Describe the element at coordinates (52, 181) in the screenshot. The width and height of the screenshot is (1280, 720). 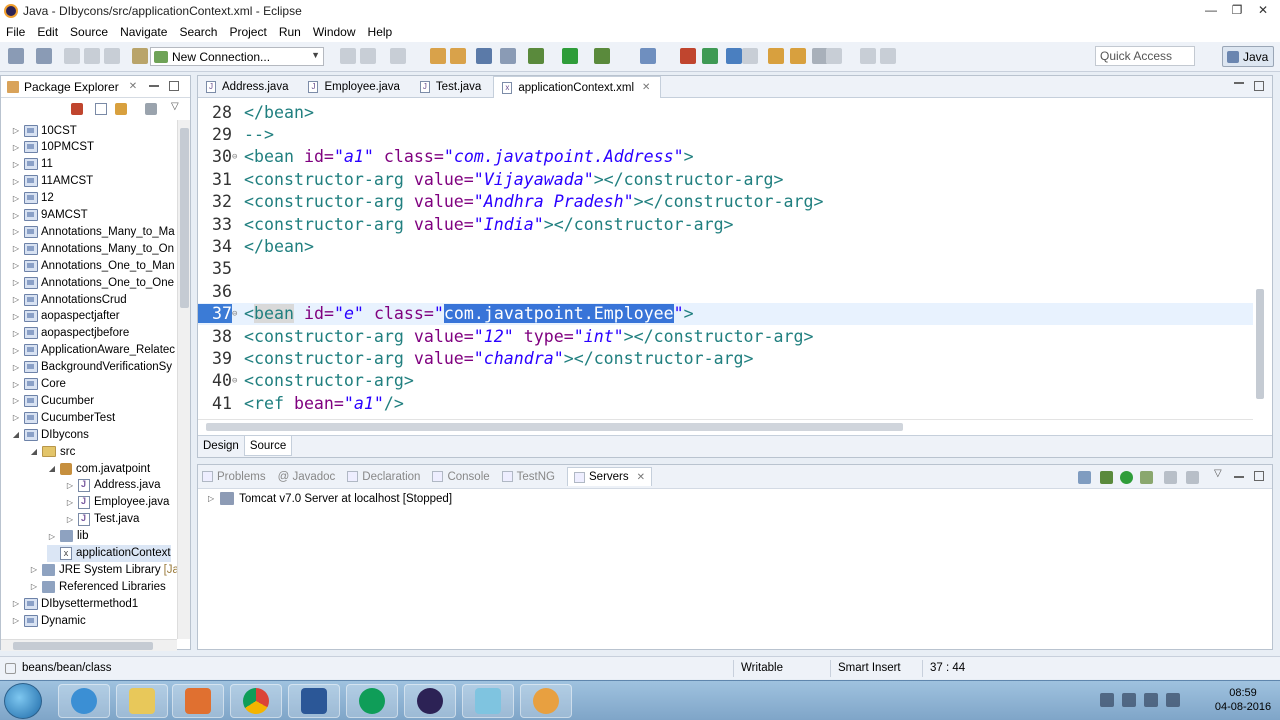
I see `tree-item: ▷ 11AMCST` at that location.